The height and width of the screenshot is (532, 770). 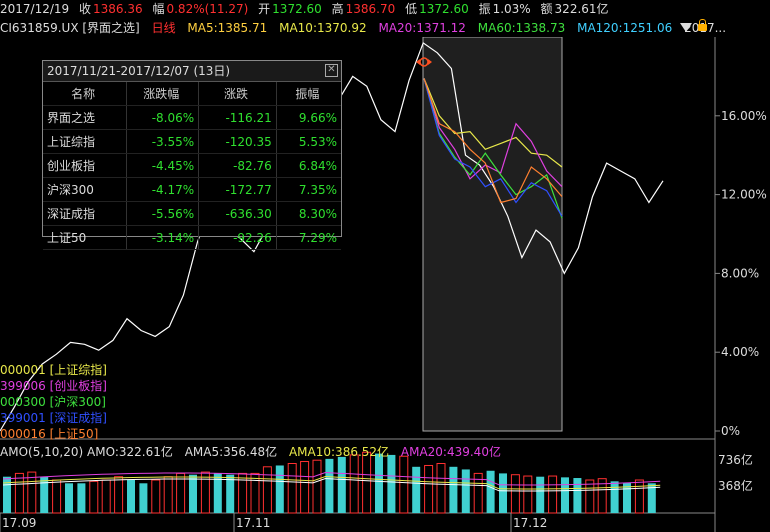 What do you see at coordinates (331, 70) in the screenshot?
I see `close-icon: ✕` at bounding box center [331, 70].